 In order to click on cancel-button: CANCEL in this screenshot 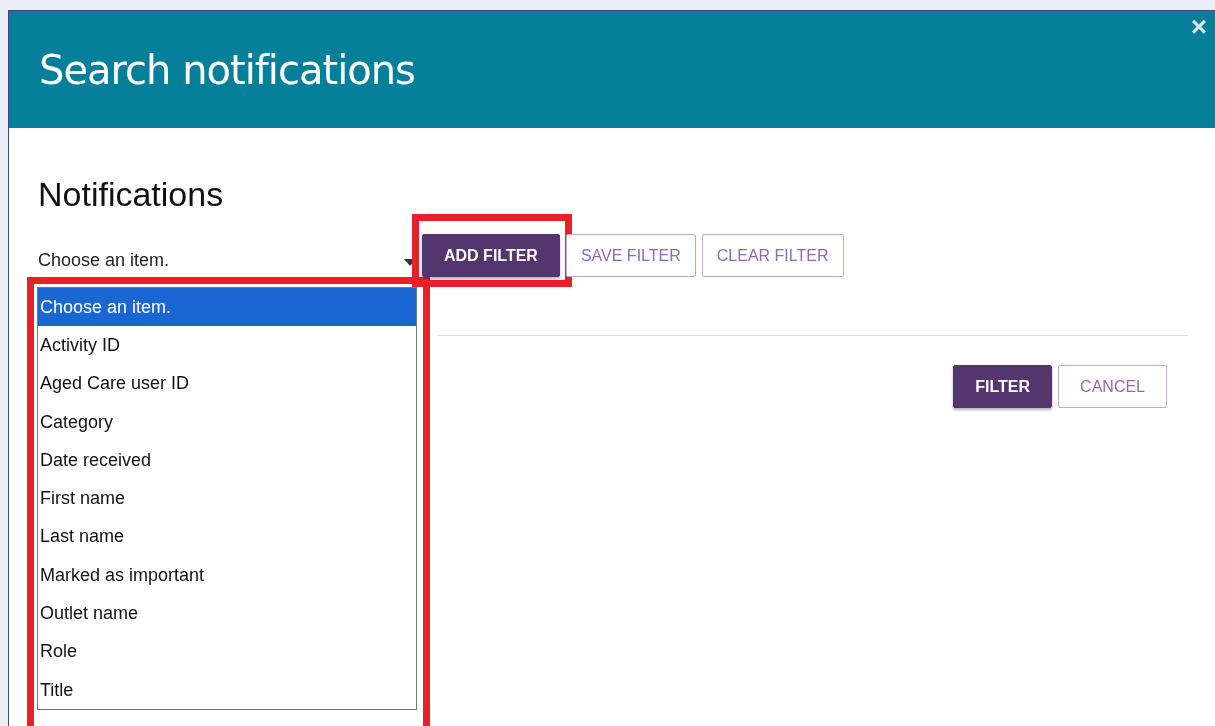, I will do `click(1112, 386)`.